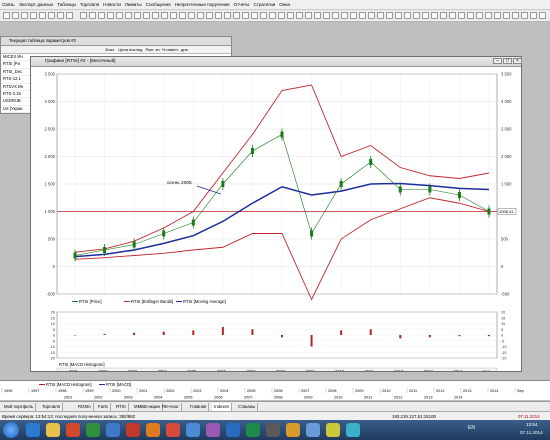 This screenshot has width=550, height=440. I want to click on opera-icon, so click(173, 430).